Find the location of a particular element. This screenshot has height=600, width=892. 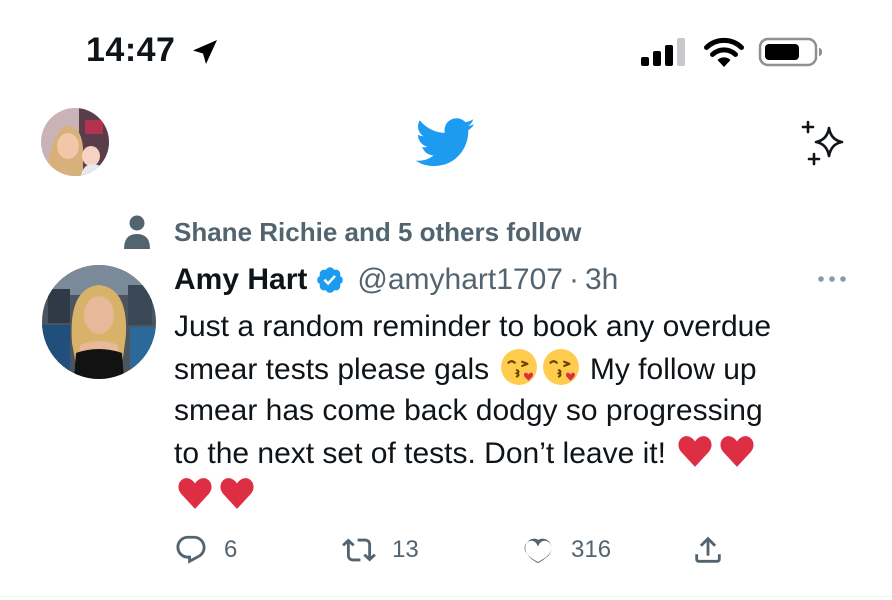

share-icon is located at coordinates (708, 549).